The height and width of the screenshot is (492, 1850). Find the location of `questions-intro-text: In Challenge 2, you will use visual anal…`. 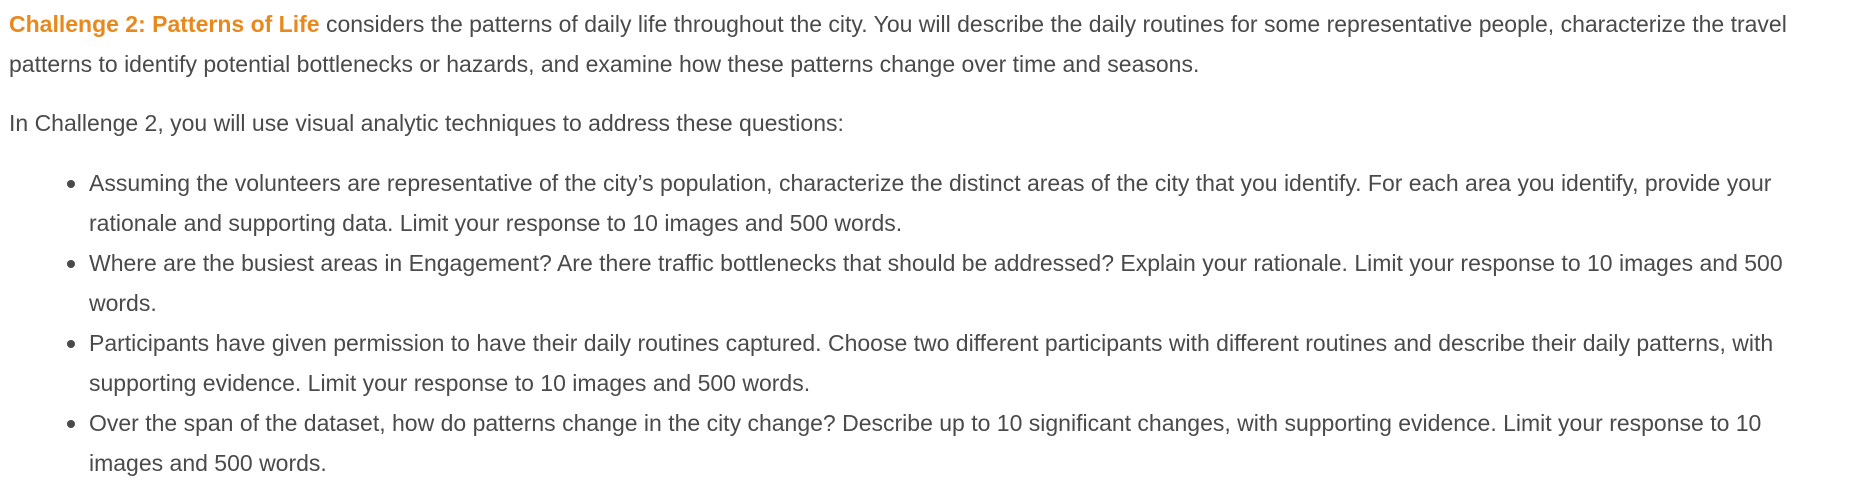

questions-intro-text: In Challenge 2, you will use visual anal… is located at coordinates (426, 123).